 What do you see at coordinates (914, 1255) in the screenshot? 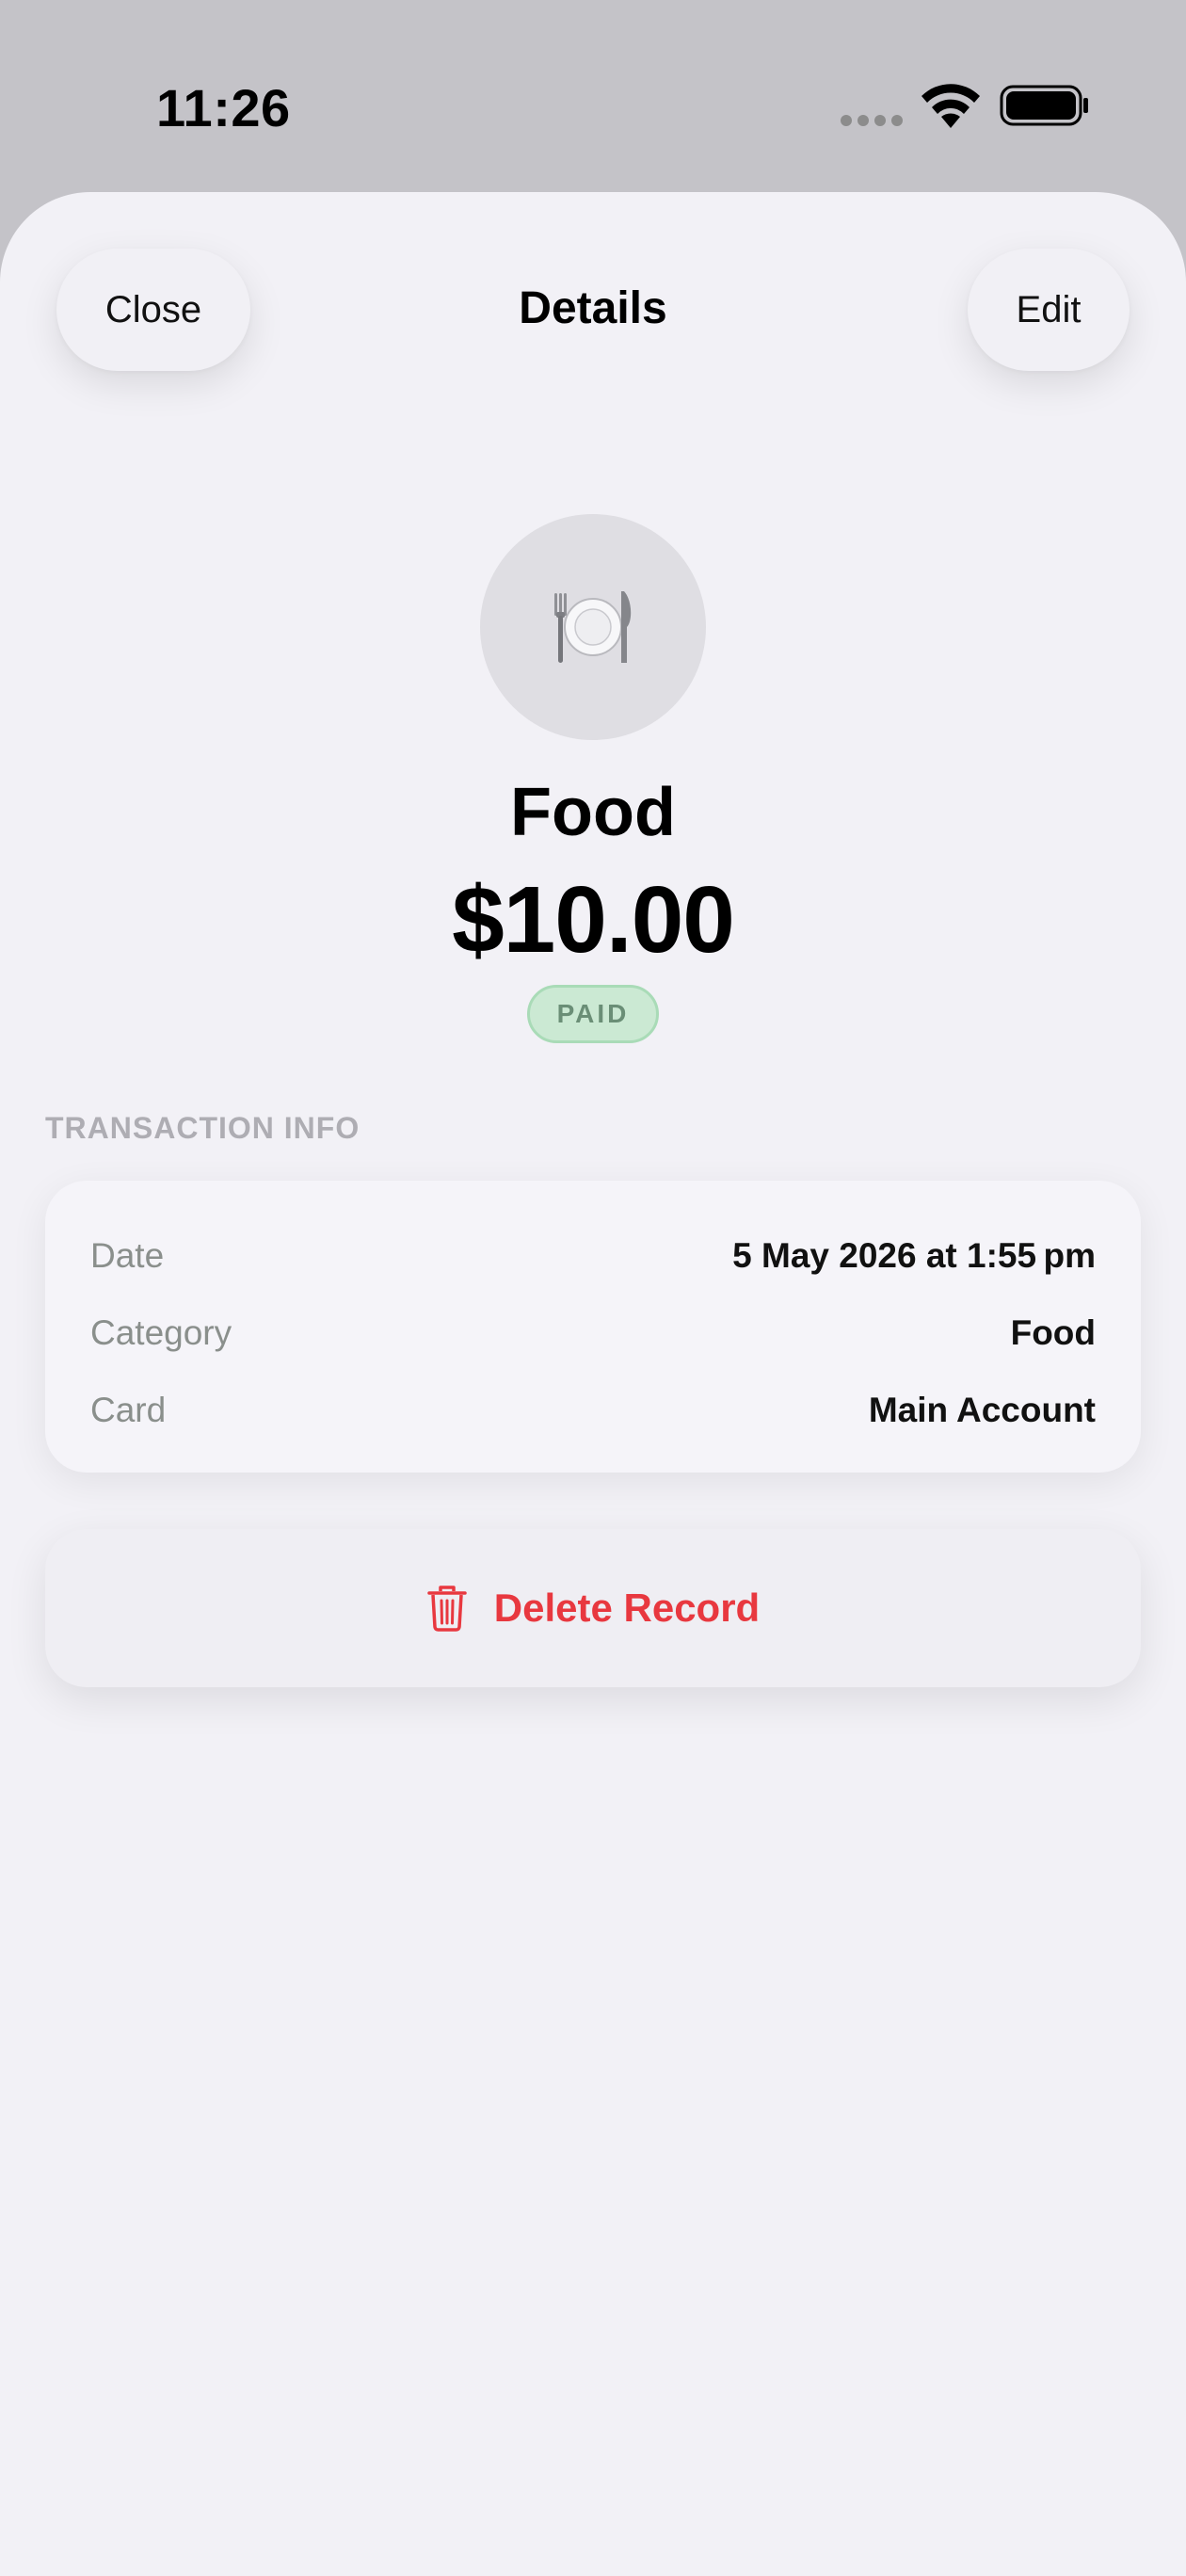
I see `info-value: 5 May 2026 at 1:55 pm` at bounding box center [914, 1255].